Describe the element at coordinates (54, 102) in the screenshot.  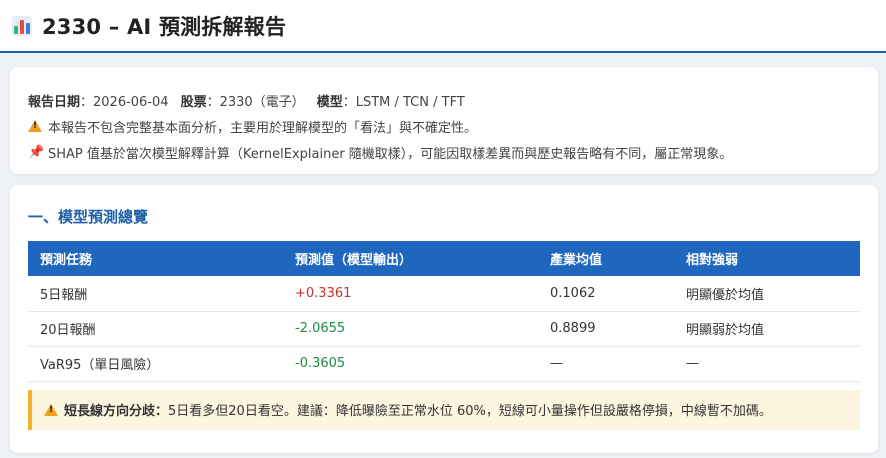
I see `date-label: 報告日期` at that location.